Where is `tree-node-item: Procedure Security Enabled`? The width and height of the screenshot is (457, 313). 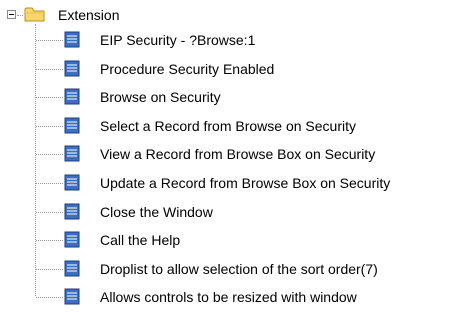 tree-node-item: Procedure Security Enabled is located at coordinates (228, 70).